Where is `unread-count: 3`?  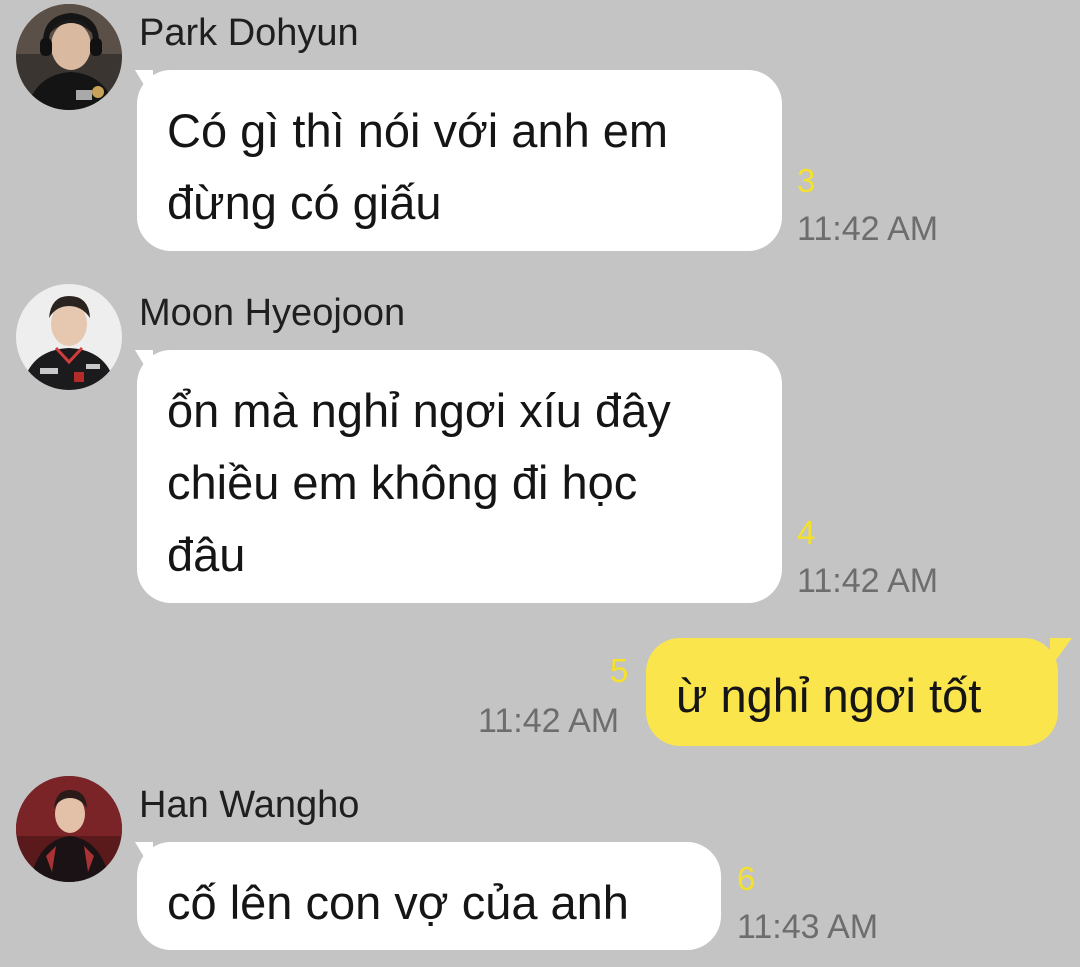 unread-count: 3 is located at coordinates (806, 180).